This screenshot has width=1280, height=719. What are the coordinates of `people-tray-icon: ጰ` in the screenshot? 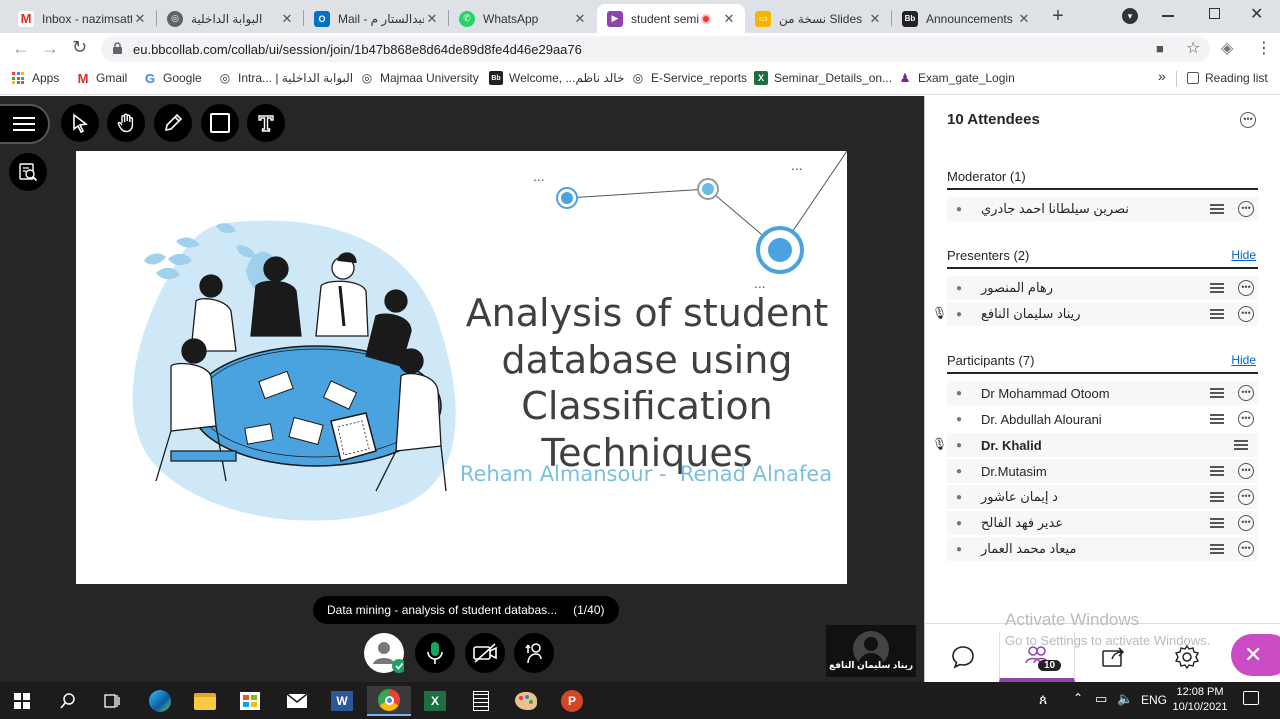 It's located at (1043, 699).